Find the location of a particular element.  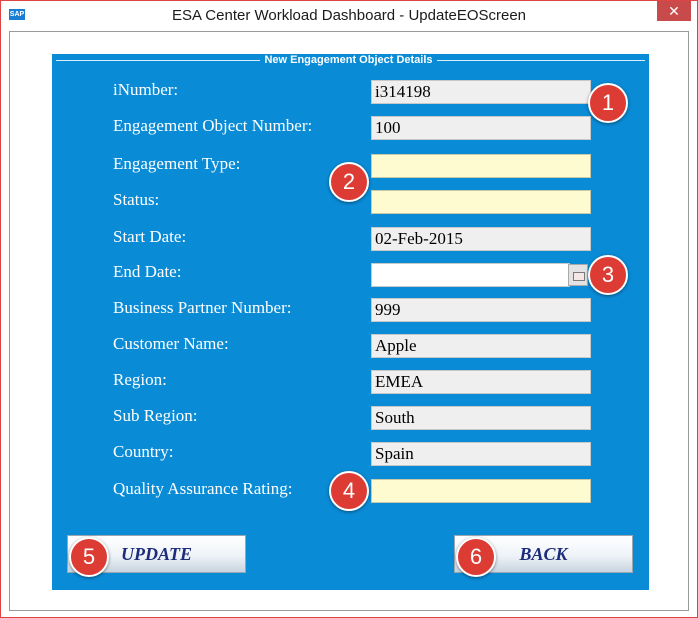

start-date-label: Start Date: is located at coordinates (150, 236).